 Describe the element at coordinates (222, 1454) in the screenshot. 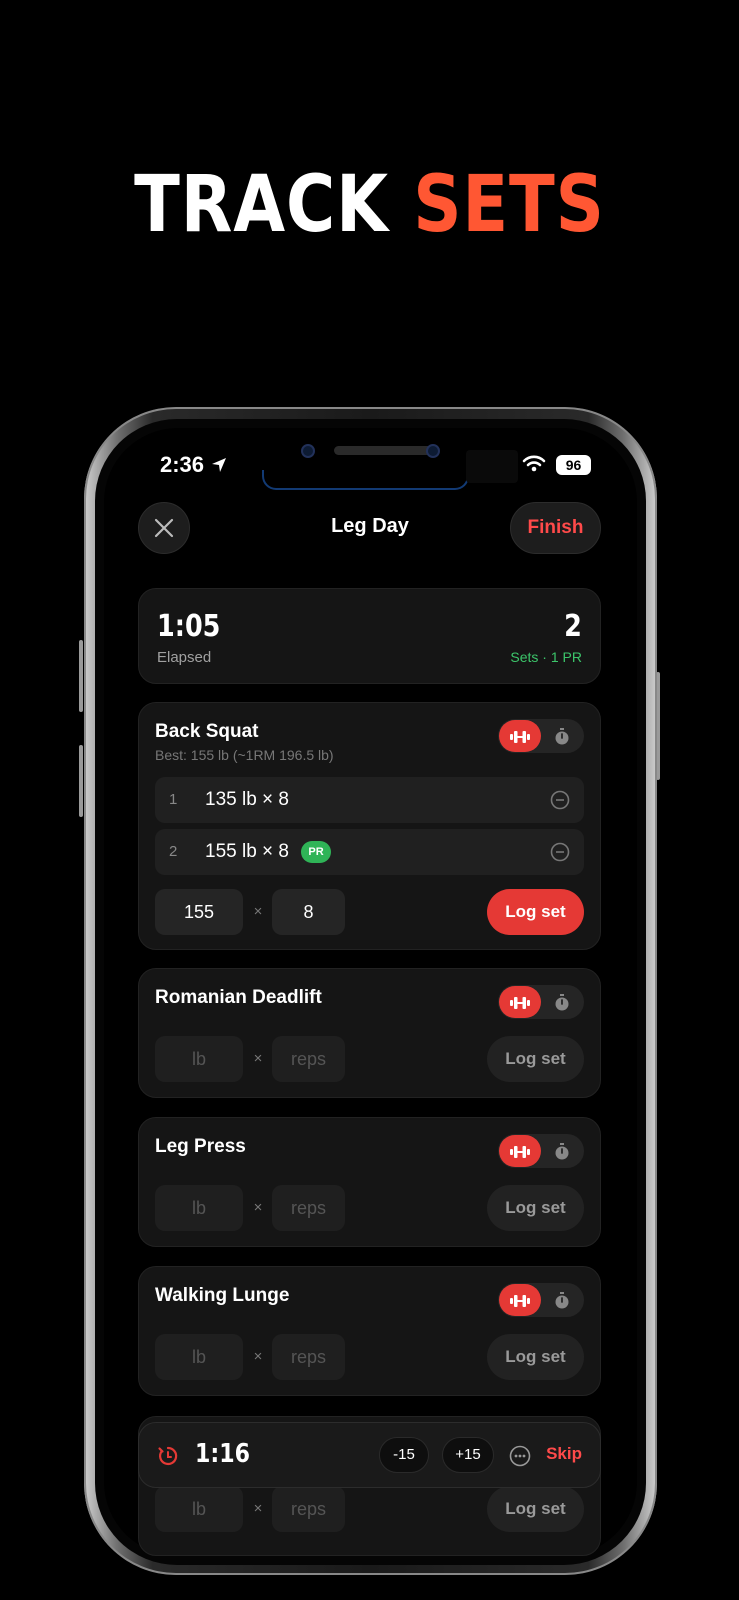

I see `rest-time: 1:16` at that location.